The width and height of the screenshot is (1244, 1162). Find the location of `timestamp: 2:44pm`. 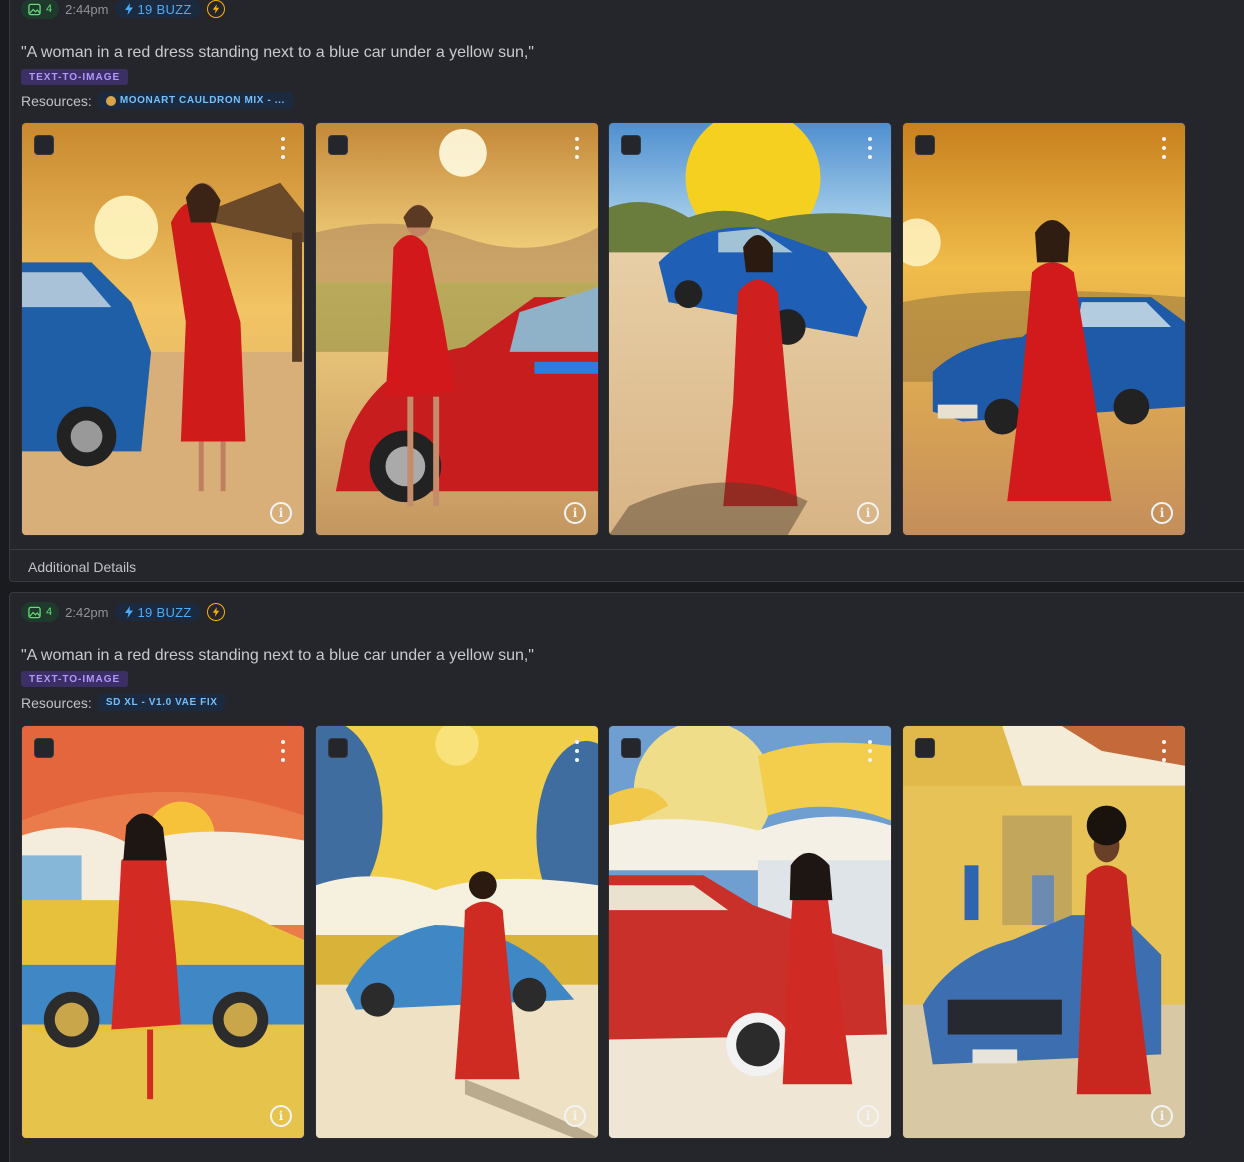

timestamp: 2:44pm is located at coordinates (87, 9).